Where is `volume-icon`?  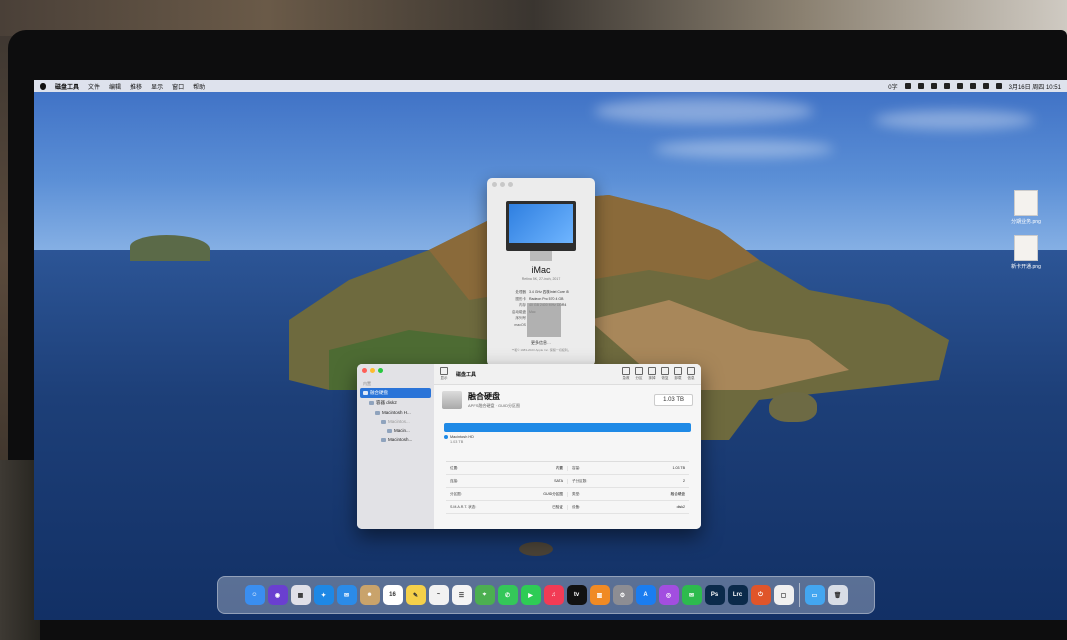 volume-icon is located at coordinates (389, 430).